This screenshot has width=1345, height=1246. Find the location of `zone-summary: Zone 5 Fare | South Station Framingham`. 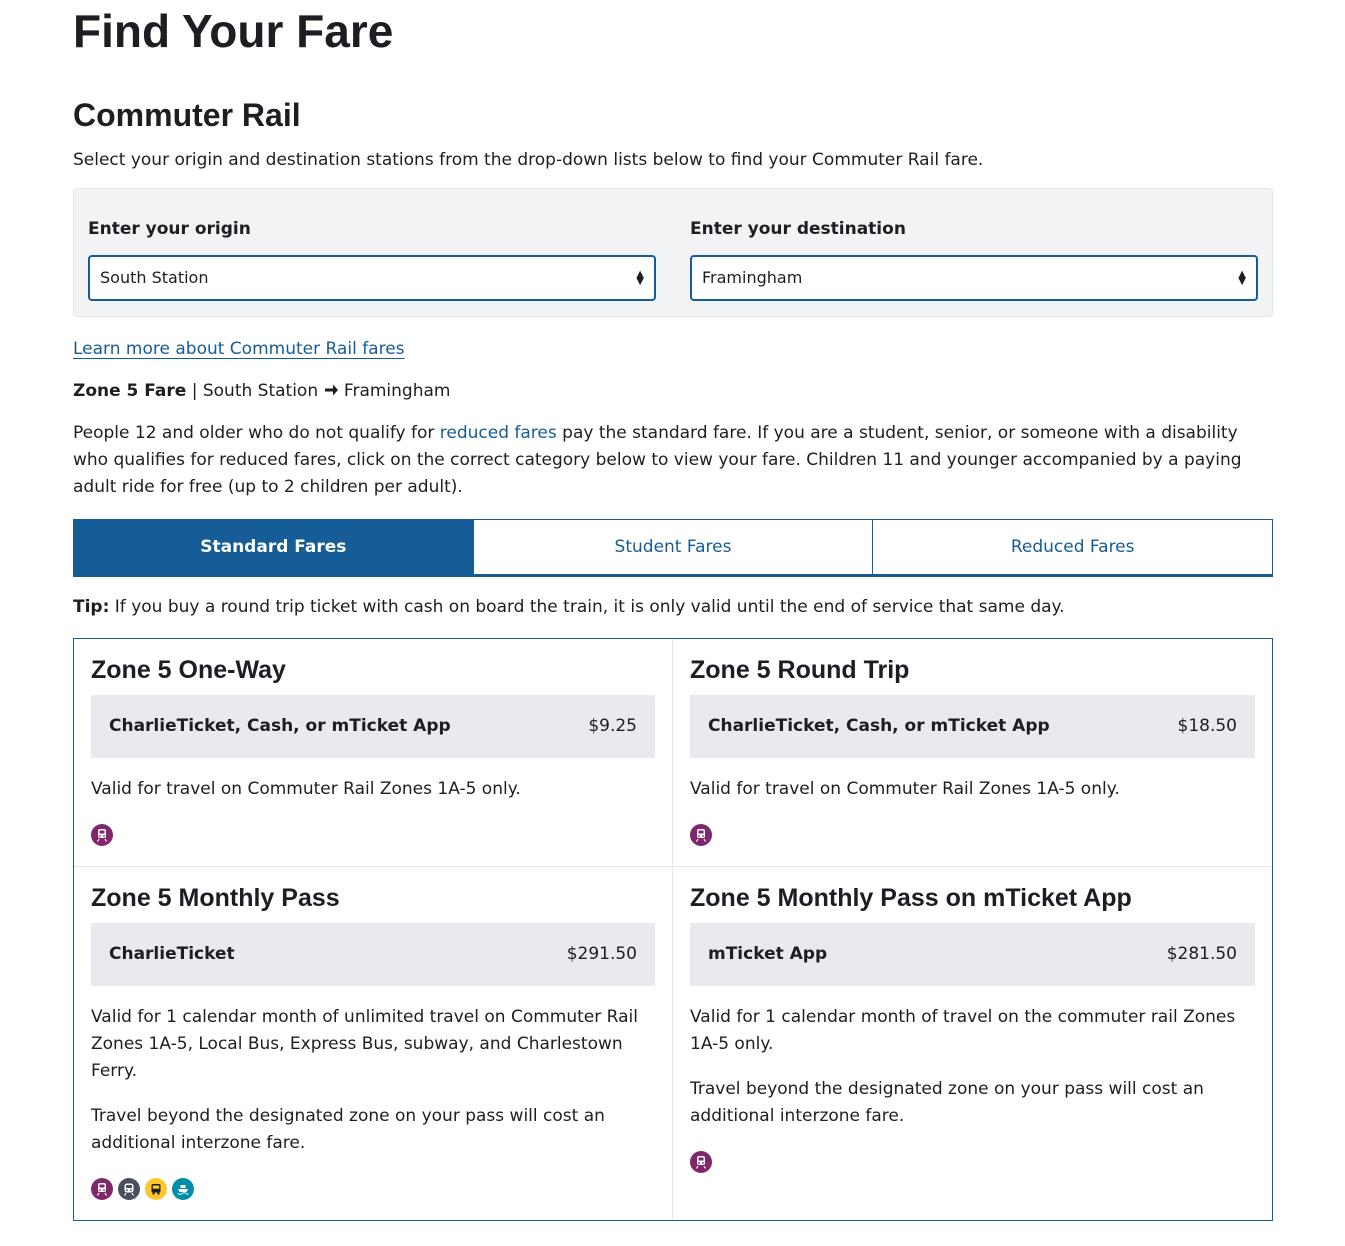

zone-summary: Zone 5 Fare | South Station Framingham is located at coordinates (673, 391).